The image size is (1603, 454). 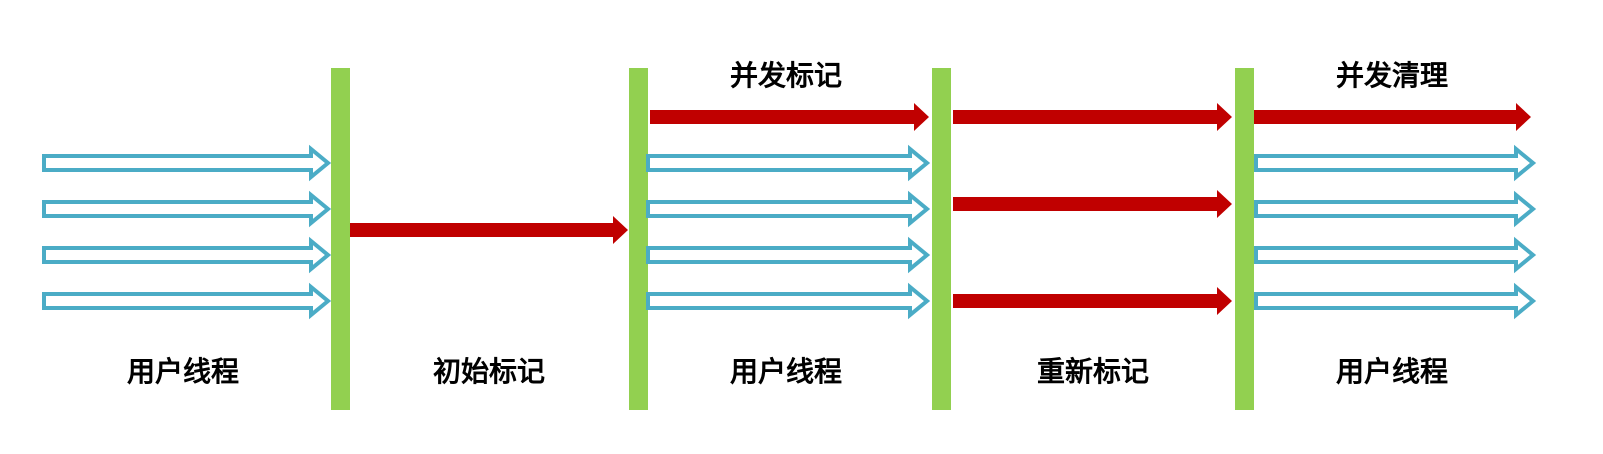 What do you see at coordinates (1392, 75) in the screenshot?
I see `phase-top-label: 并发清理` at bounding box center [1392, 75].